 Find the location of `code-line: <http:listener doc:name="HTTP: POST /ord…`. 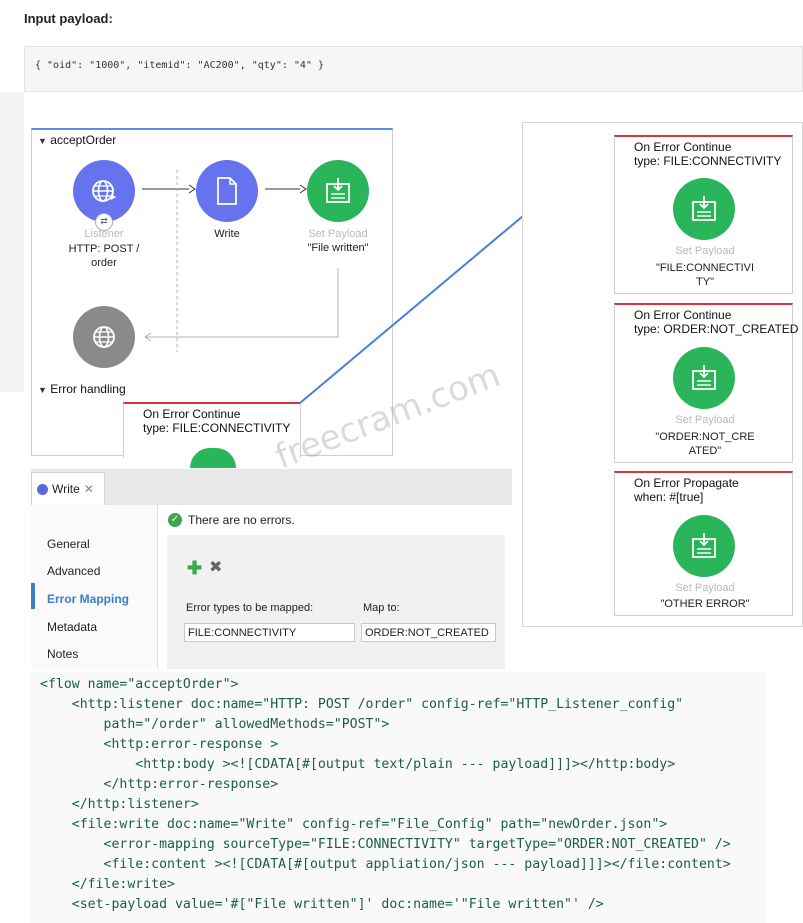

code-line: <http:listener doc:name="HTTP: POST /ord… is located at coordinates (362, 704).